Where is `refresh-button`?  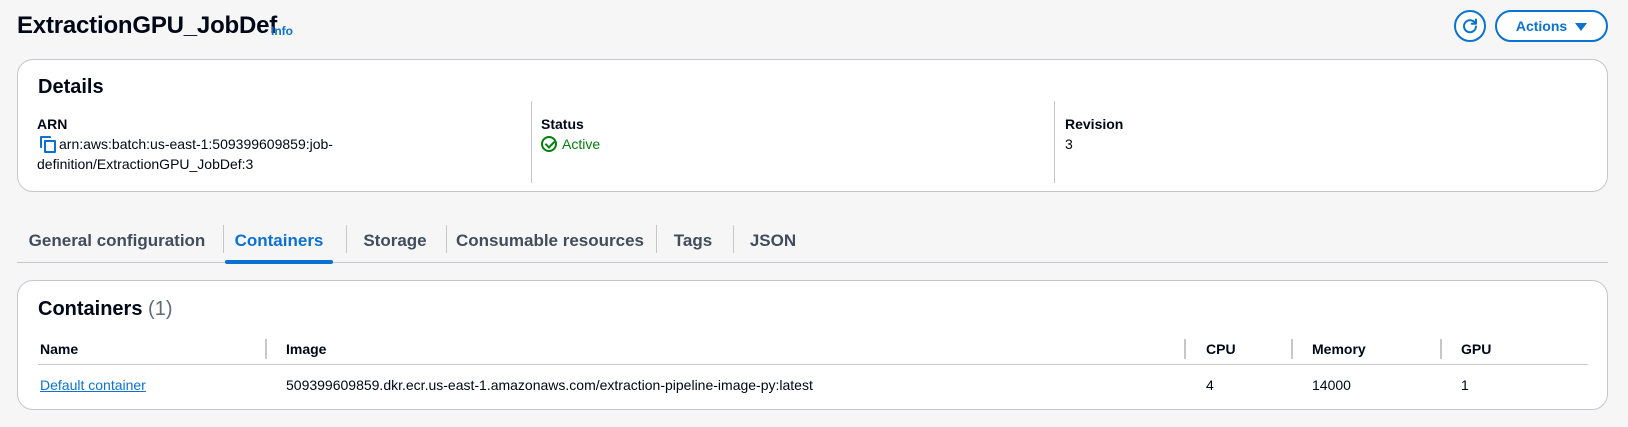
refresh-button is located at coordinates (1470, 26).